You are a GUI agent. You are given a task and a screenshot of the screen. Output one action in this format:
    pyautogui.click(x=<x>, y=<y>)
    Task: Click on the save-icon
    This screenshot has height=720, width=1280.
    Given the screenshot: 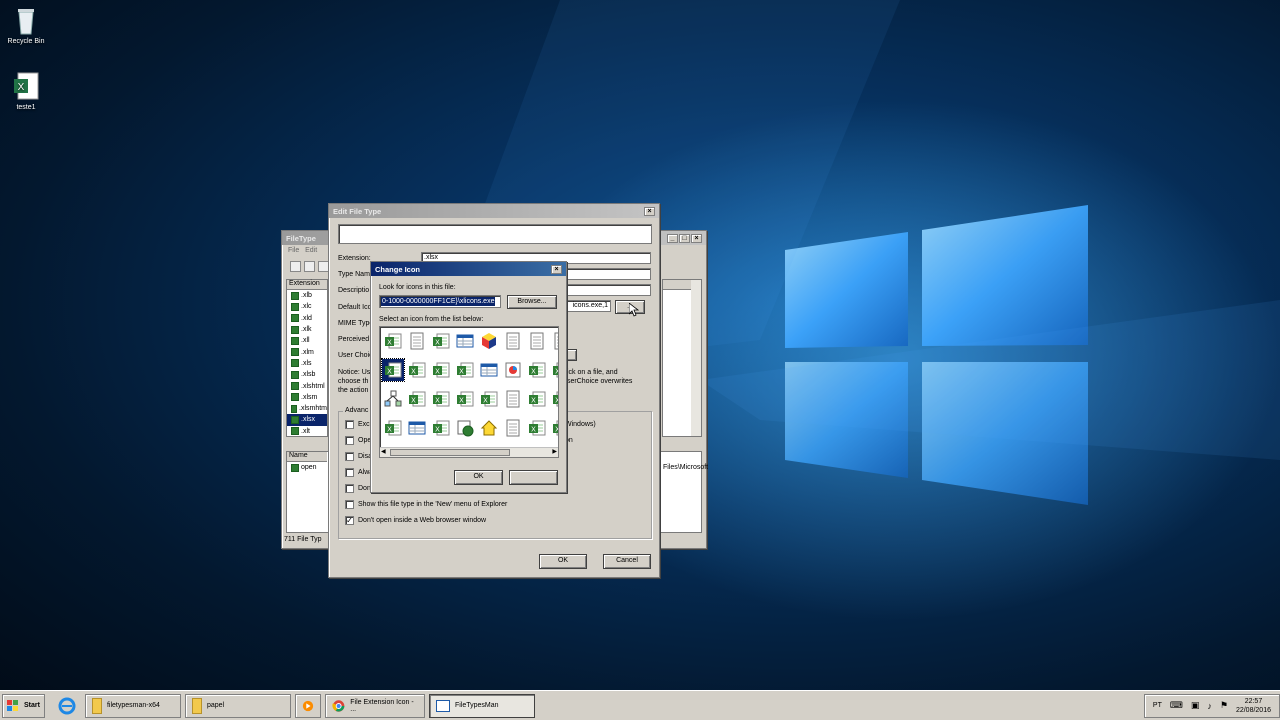 What is the action you would take?
    pyautogui.click(x=295, y=266)
    